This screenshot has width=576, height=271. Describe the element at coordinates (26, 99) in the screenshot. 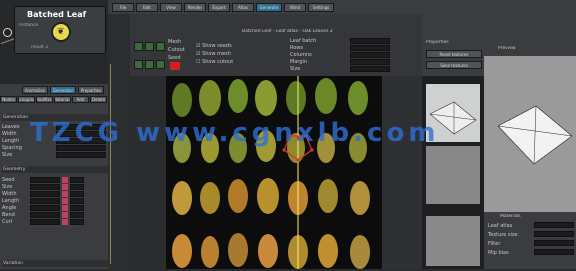

I see `tool-grouping: Grouping` at that location.